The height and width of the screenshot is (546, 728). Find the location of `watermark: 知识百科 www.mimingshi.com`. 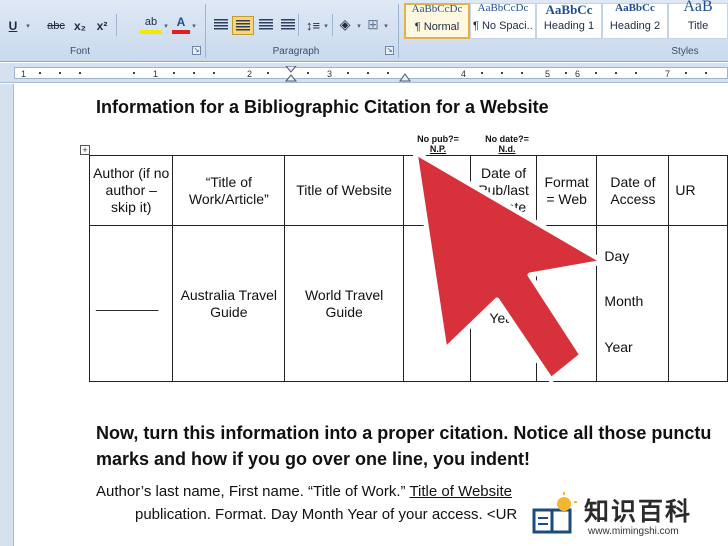

watermark: 知识百科 www.mimingshi.com is located at coordinates (623, 516).